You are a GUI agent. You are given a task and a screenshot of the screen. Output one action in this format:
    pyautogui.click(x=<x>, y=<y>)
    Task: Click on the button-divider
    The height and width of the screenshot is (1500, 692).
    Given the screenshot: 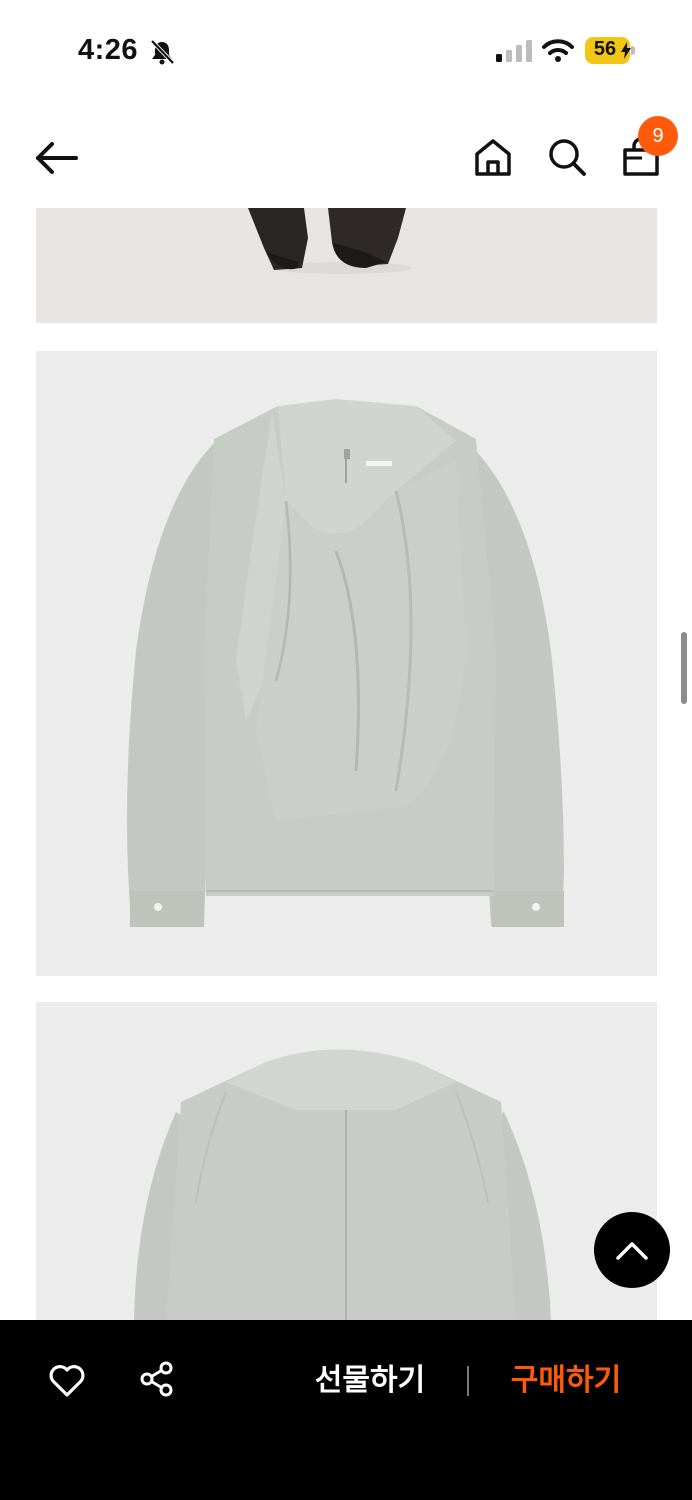 What is the action you would take?
    pyautogui.click(x=468, y=1381)
    